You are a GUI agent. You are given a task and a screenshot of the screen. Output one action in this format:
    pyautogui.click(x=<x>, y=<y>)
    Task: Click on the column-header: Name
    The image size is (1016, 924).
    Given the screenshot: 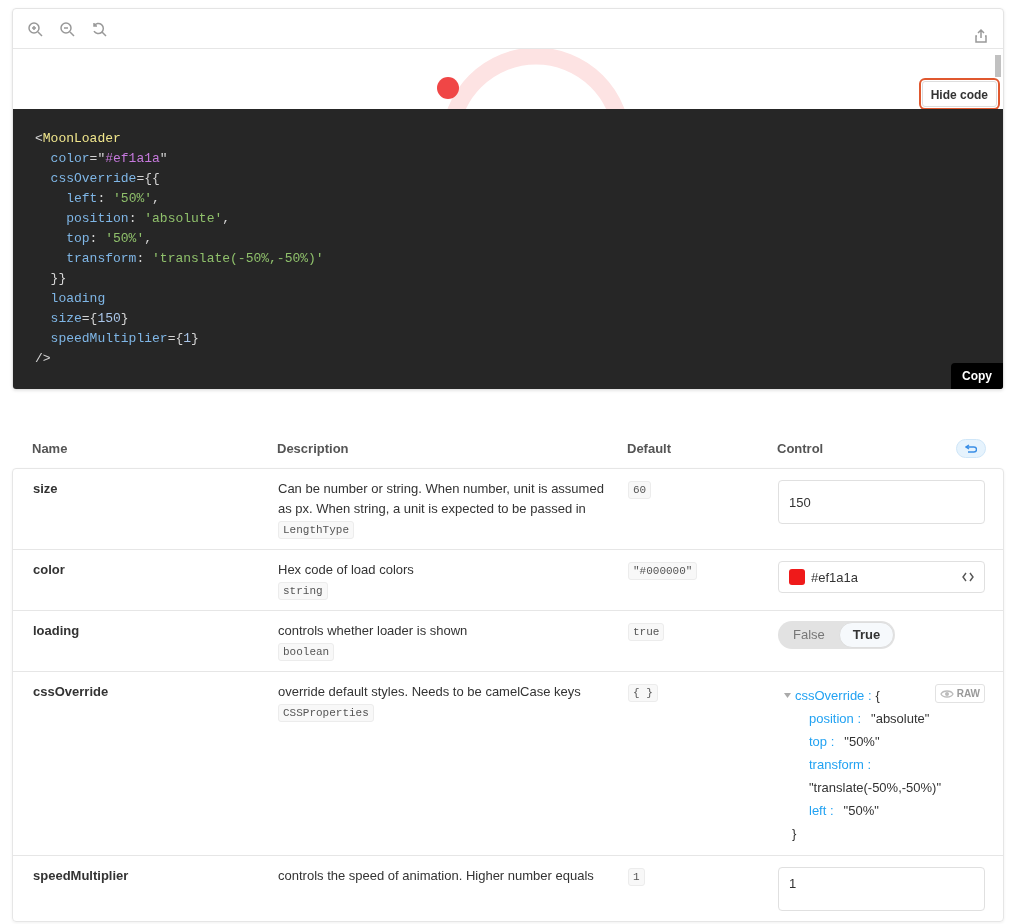 What is the action you would take?
    pyautogui.click(x=50, y=448)
    